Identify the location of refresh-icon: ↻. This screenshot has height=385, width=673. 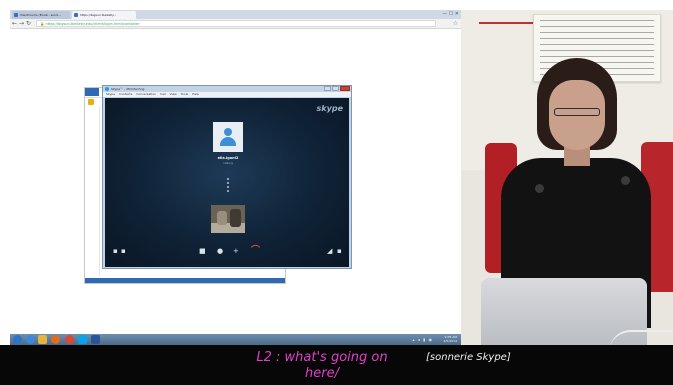
(28, 23).